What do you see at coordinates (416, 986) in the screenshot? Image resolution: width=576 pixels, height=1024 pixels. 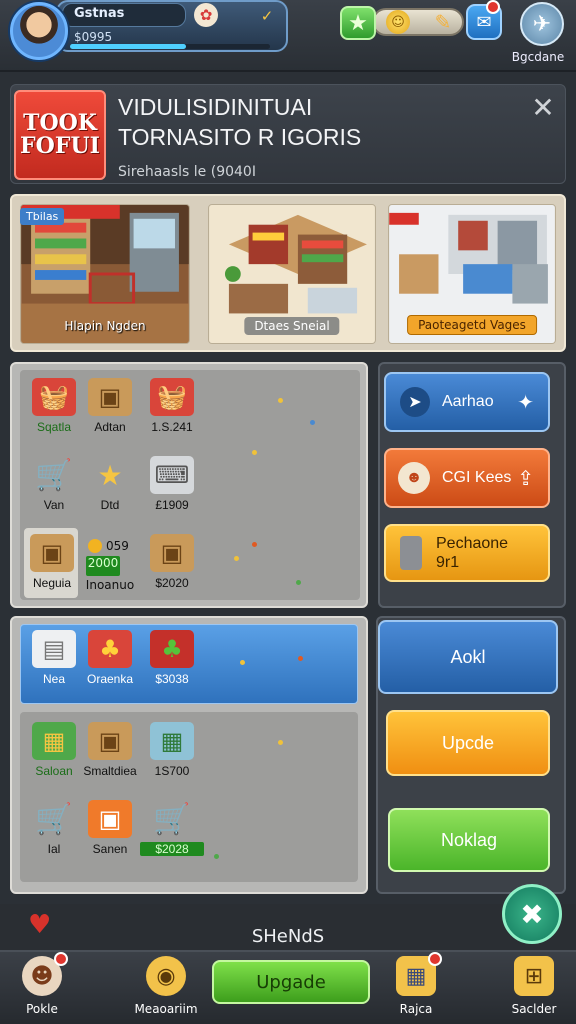 I see `nav-item-calendar: ▦ Rajca` at bounding box center [416, 986].